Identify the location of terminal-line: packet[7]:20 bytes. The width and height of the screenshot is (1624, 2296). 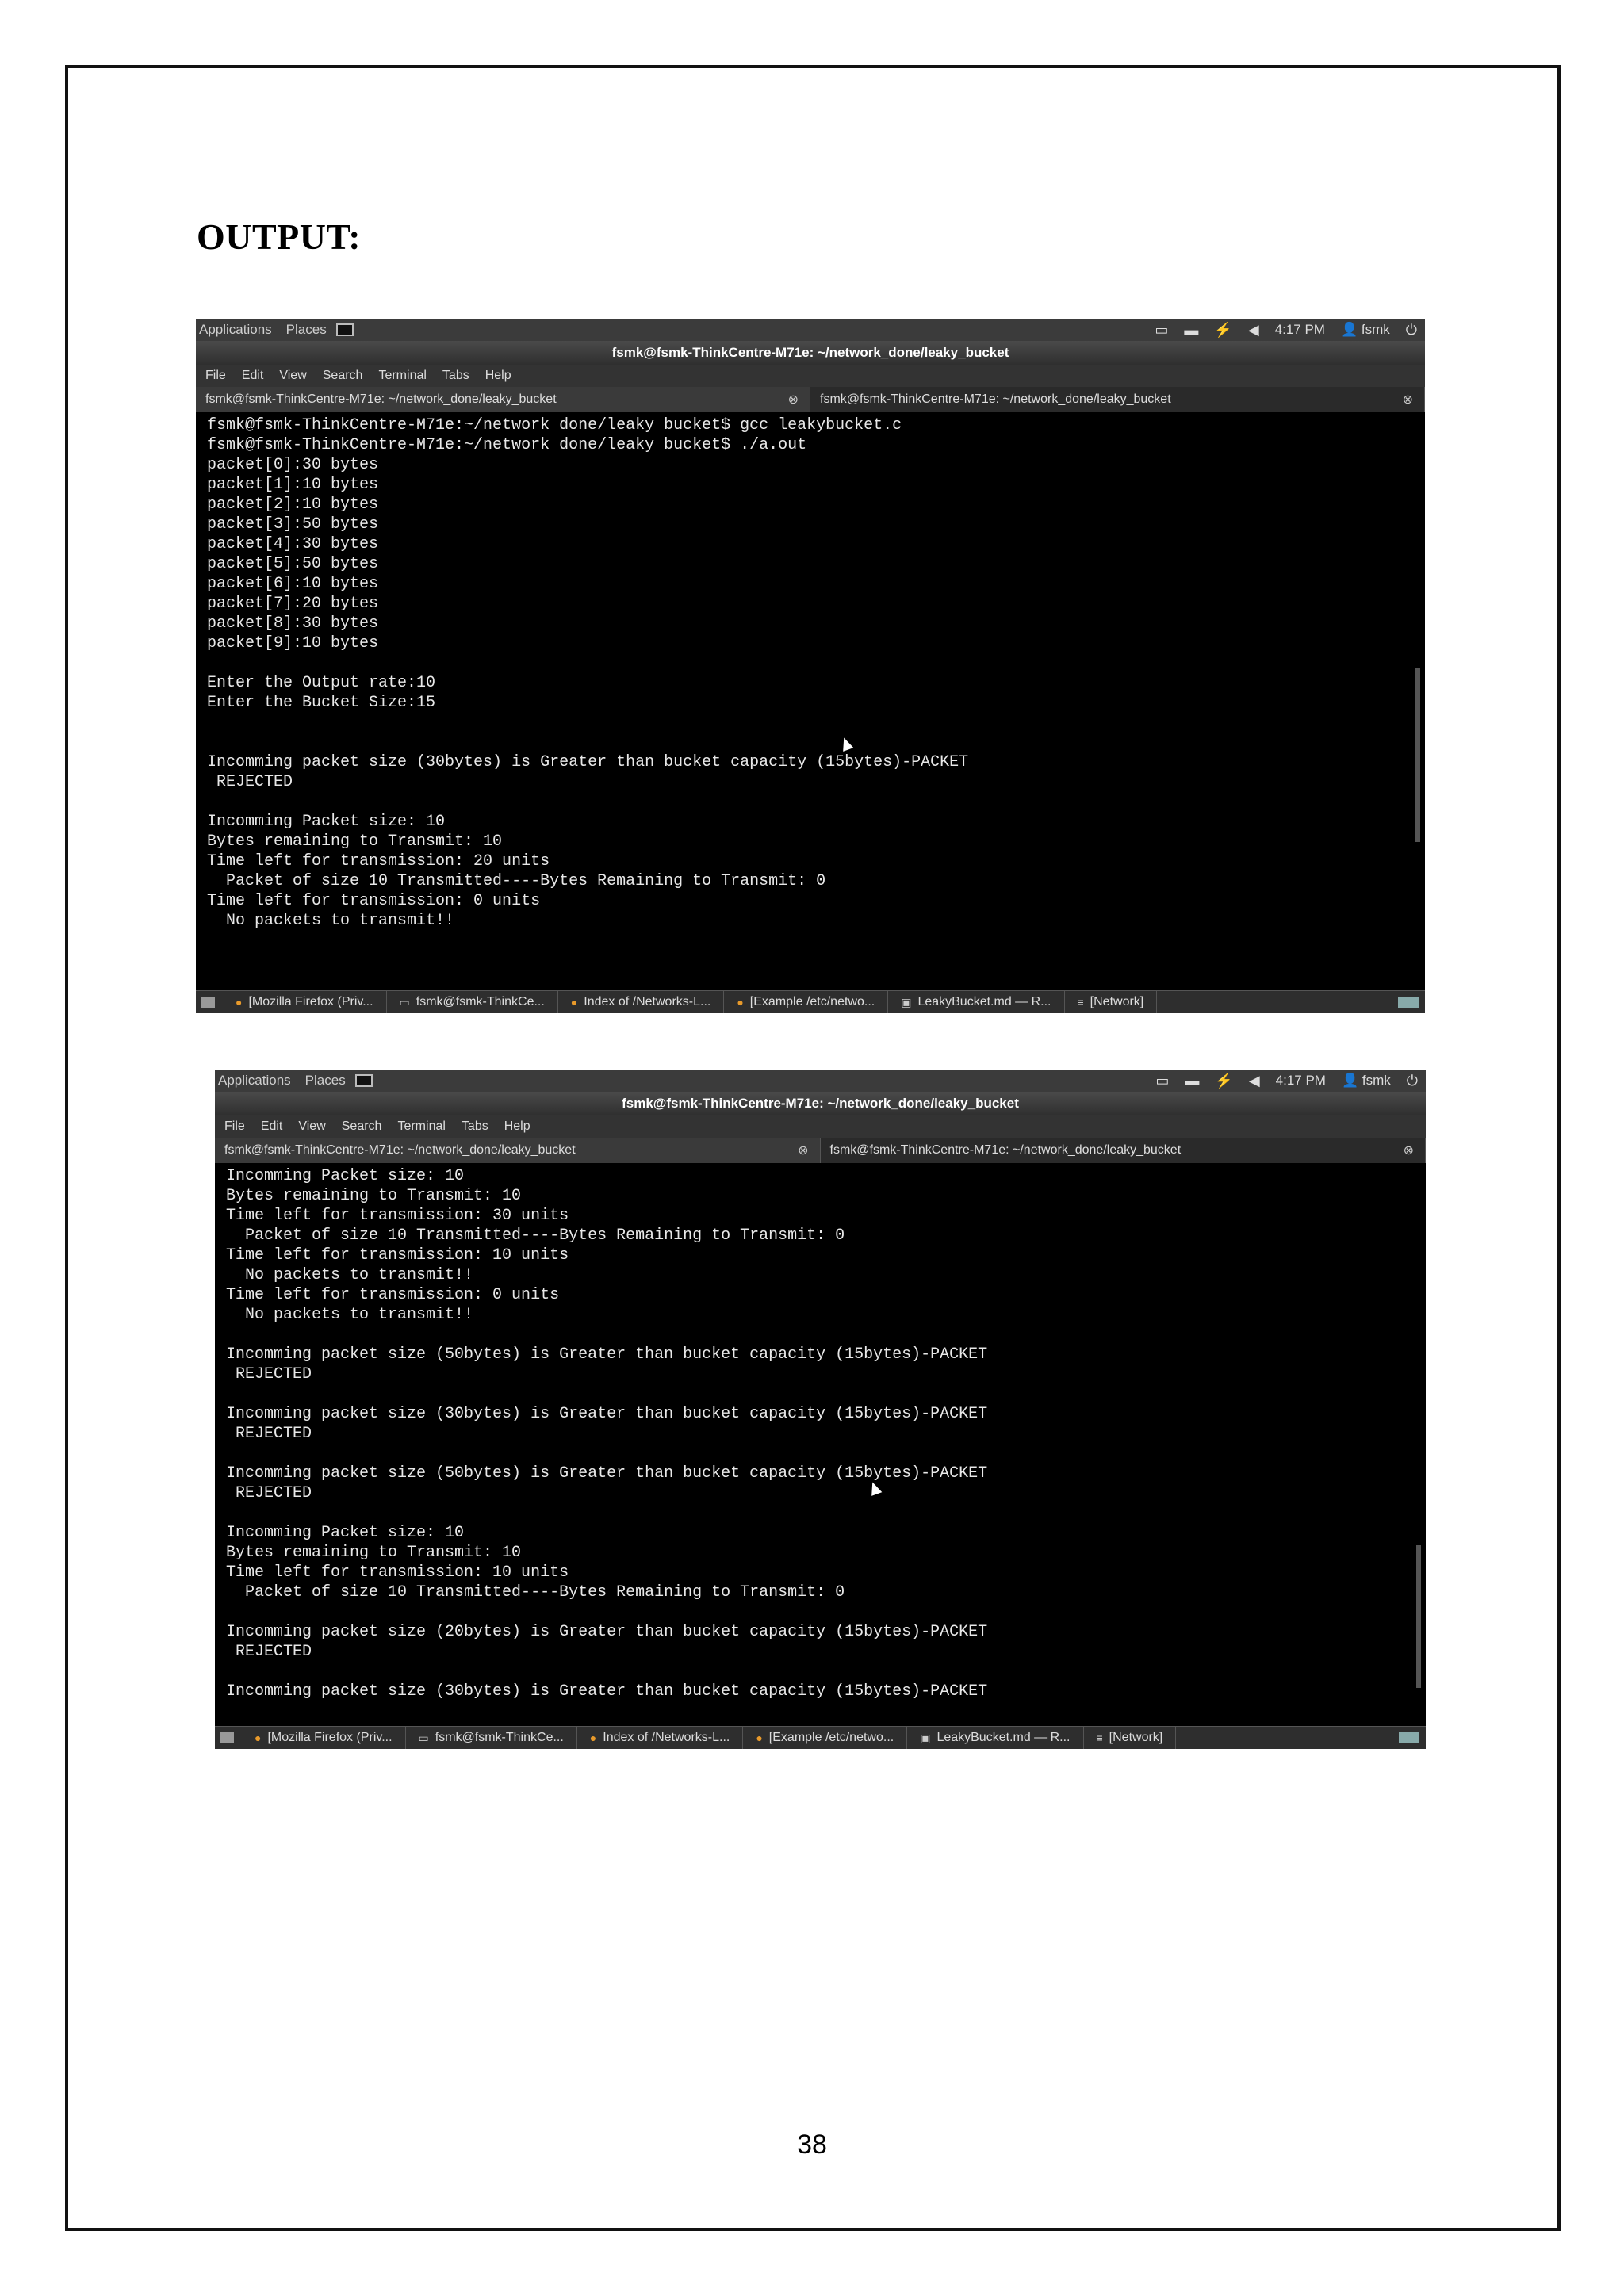
(293, 604).